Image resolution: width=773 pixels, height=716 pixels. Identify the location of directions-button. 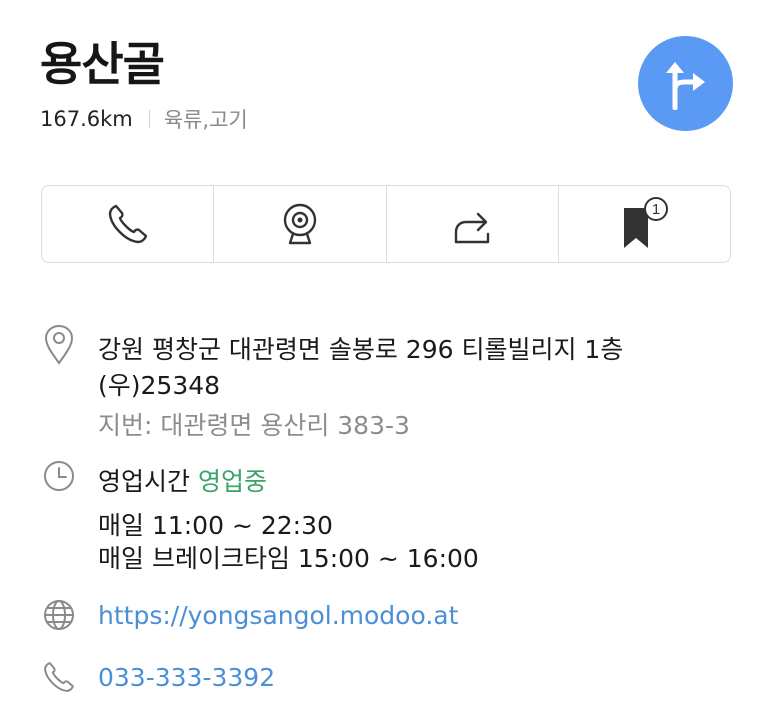
(685, 83).